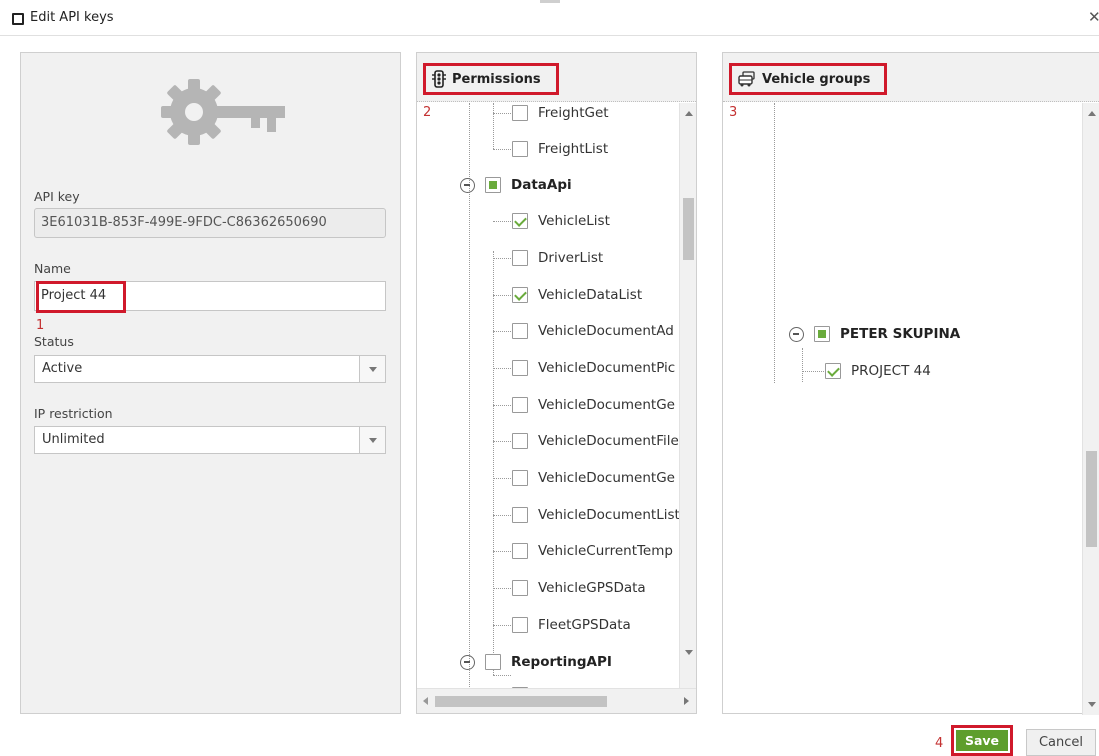 The image size is (1099, 756). What do you see at coordinates (372, 440) in the screenshot?
I see `ip-dropdown-button` at bounding box center [372, 440].